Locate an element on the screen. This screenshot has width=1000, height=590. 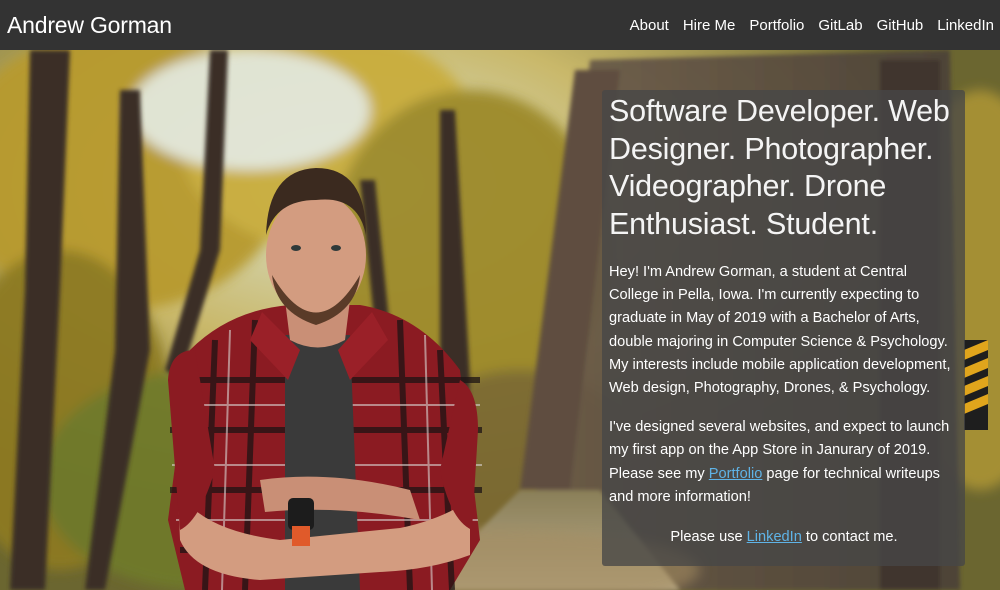
nav-link-about: About is located at coordinates (649, 25).